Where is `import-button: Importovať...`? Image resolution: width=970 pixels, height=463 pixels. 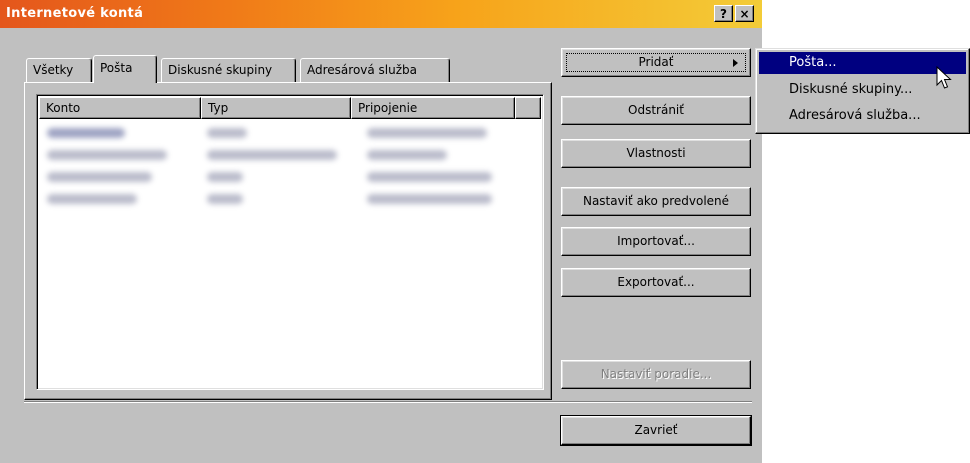
import-button: Importovať... is located at coordinates (656, 241).